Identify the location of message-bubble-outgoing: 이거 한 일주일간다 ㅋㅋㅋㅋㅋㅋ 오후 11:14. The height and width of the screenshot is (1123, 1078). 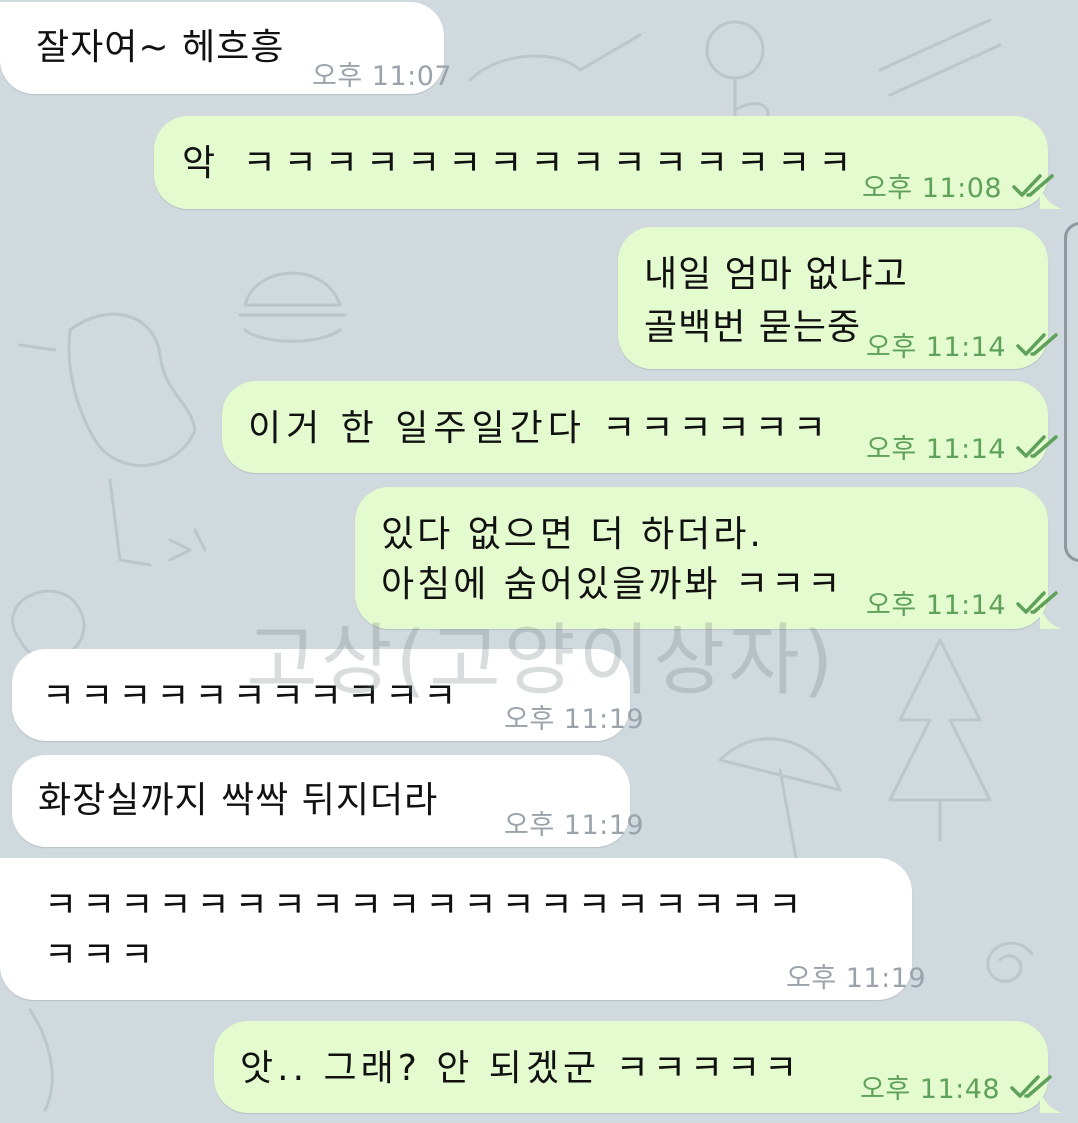
(640, 427).